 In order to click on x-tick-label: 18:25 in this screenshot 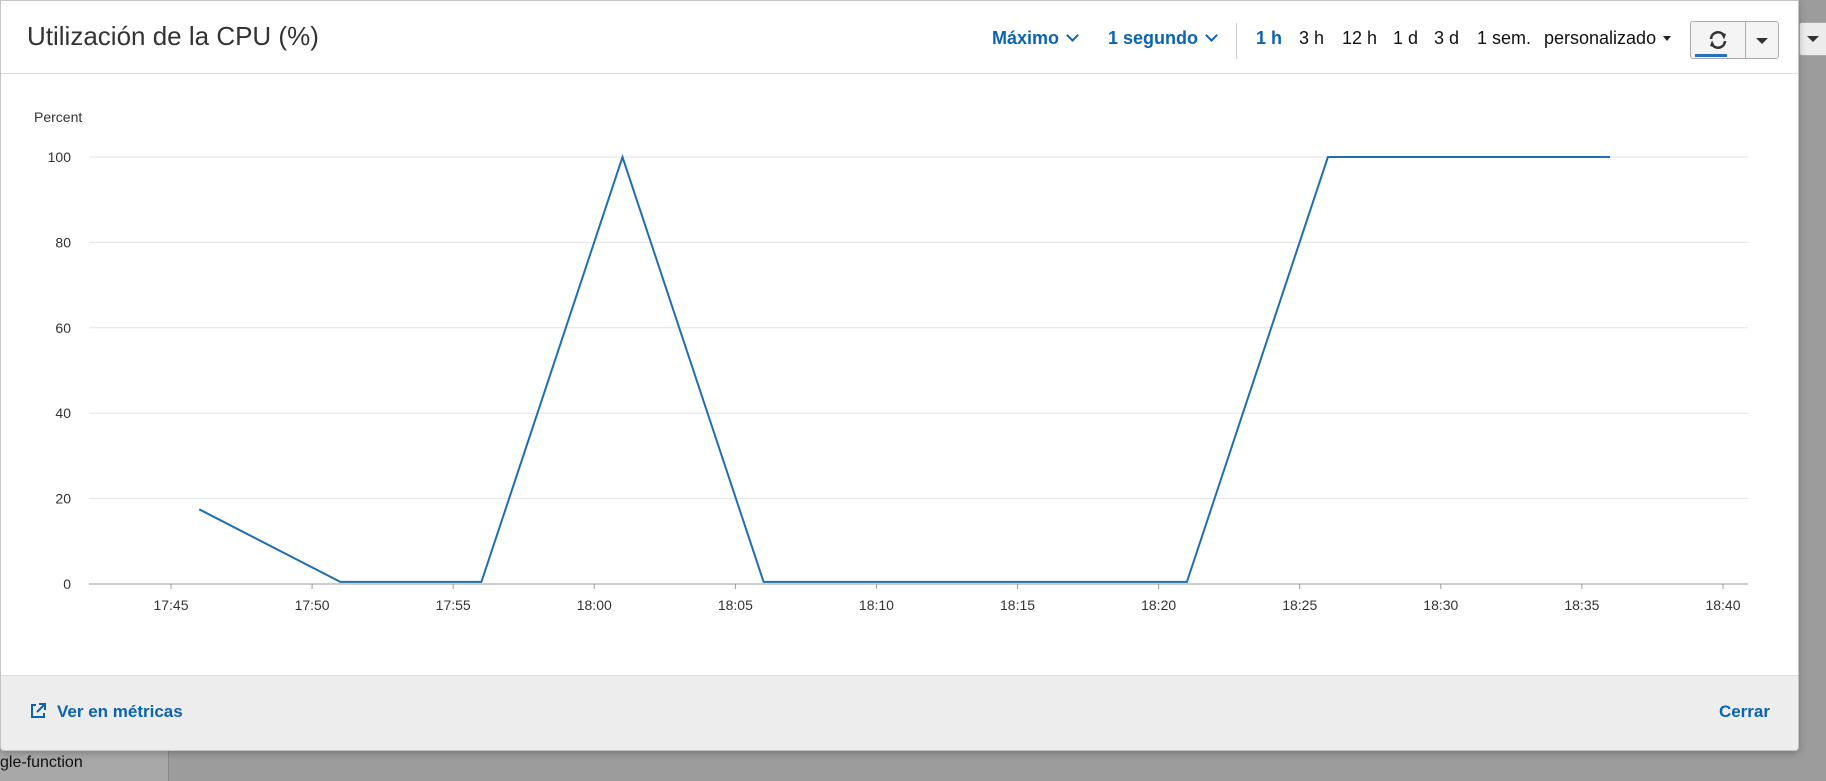, I will do `click(1299, 605)`.